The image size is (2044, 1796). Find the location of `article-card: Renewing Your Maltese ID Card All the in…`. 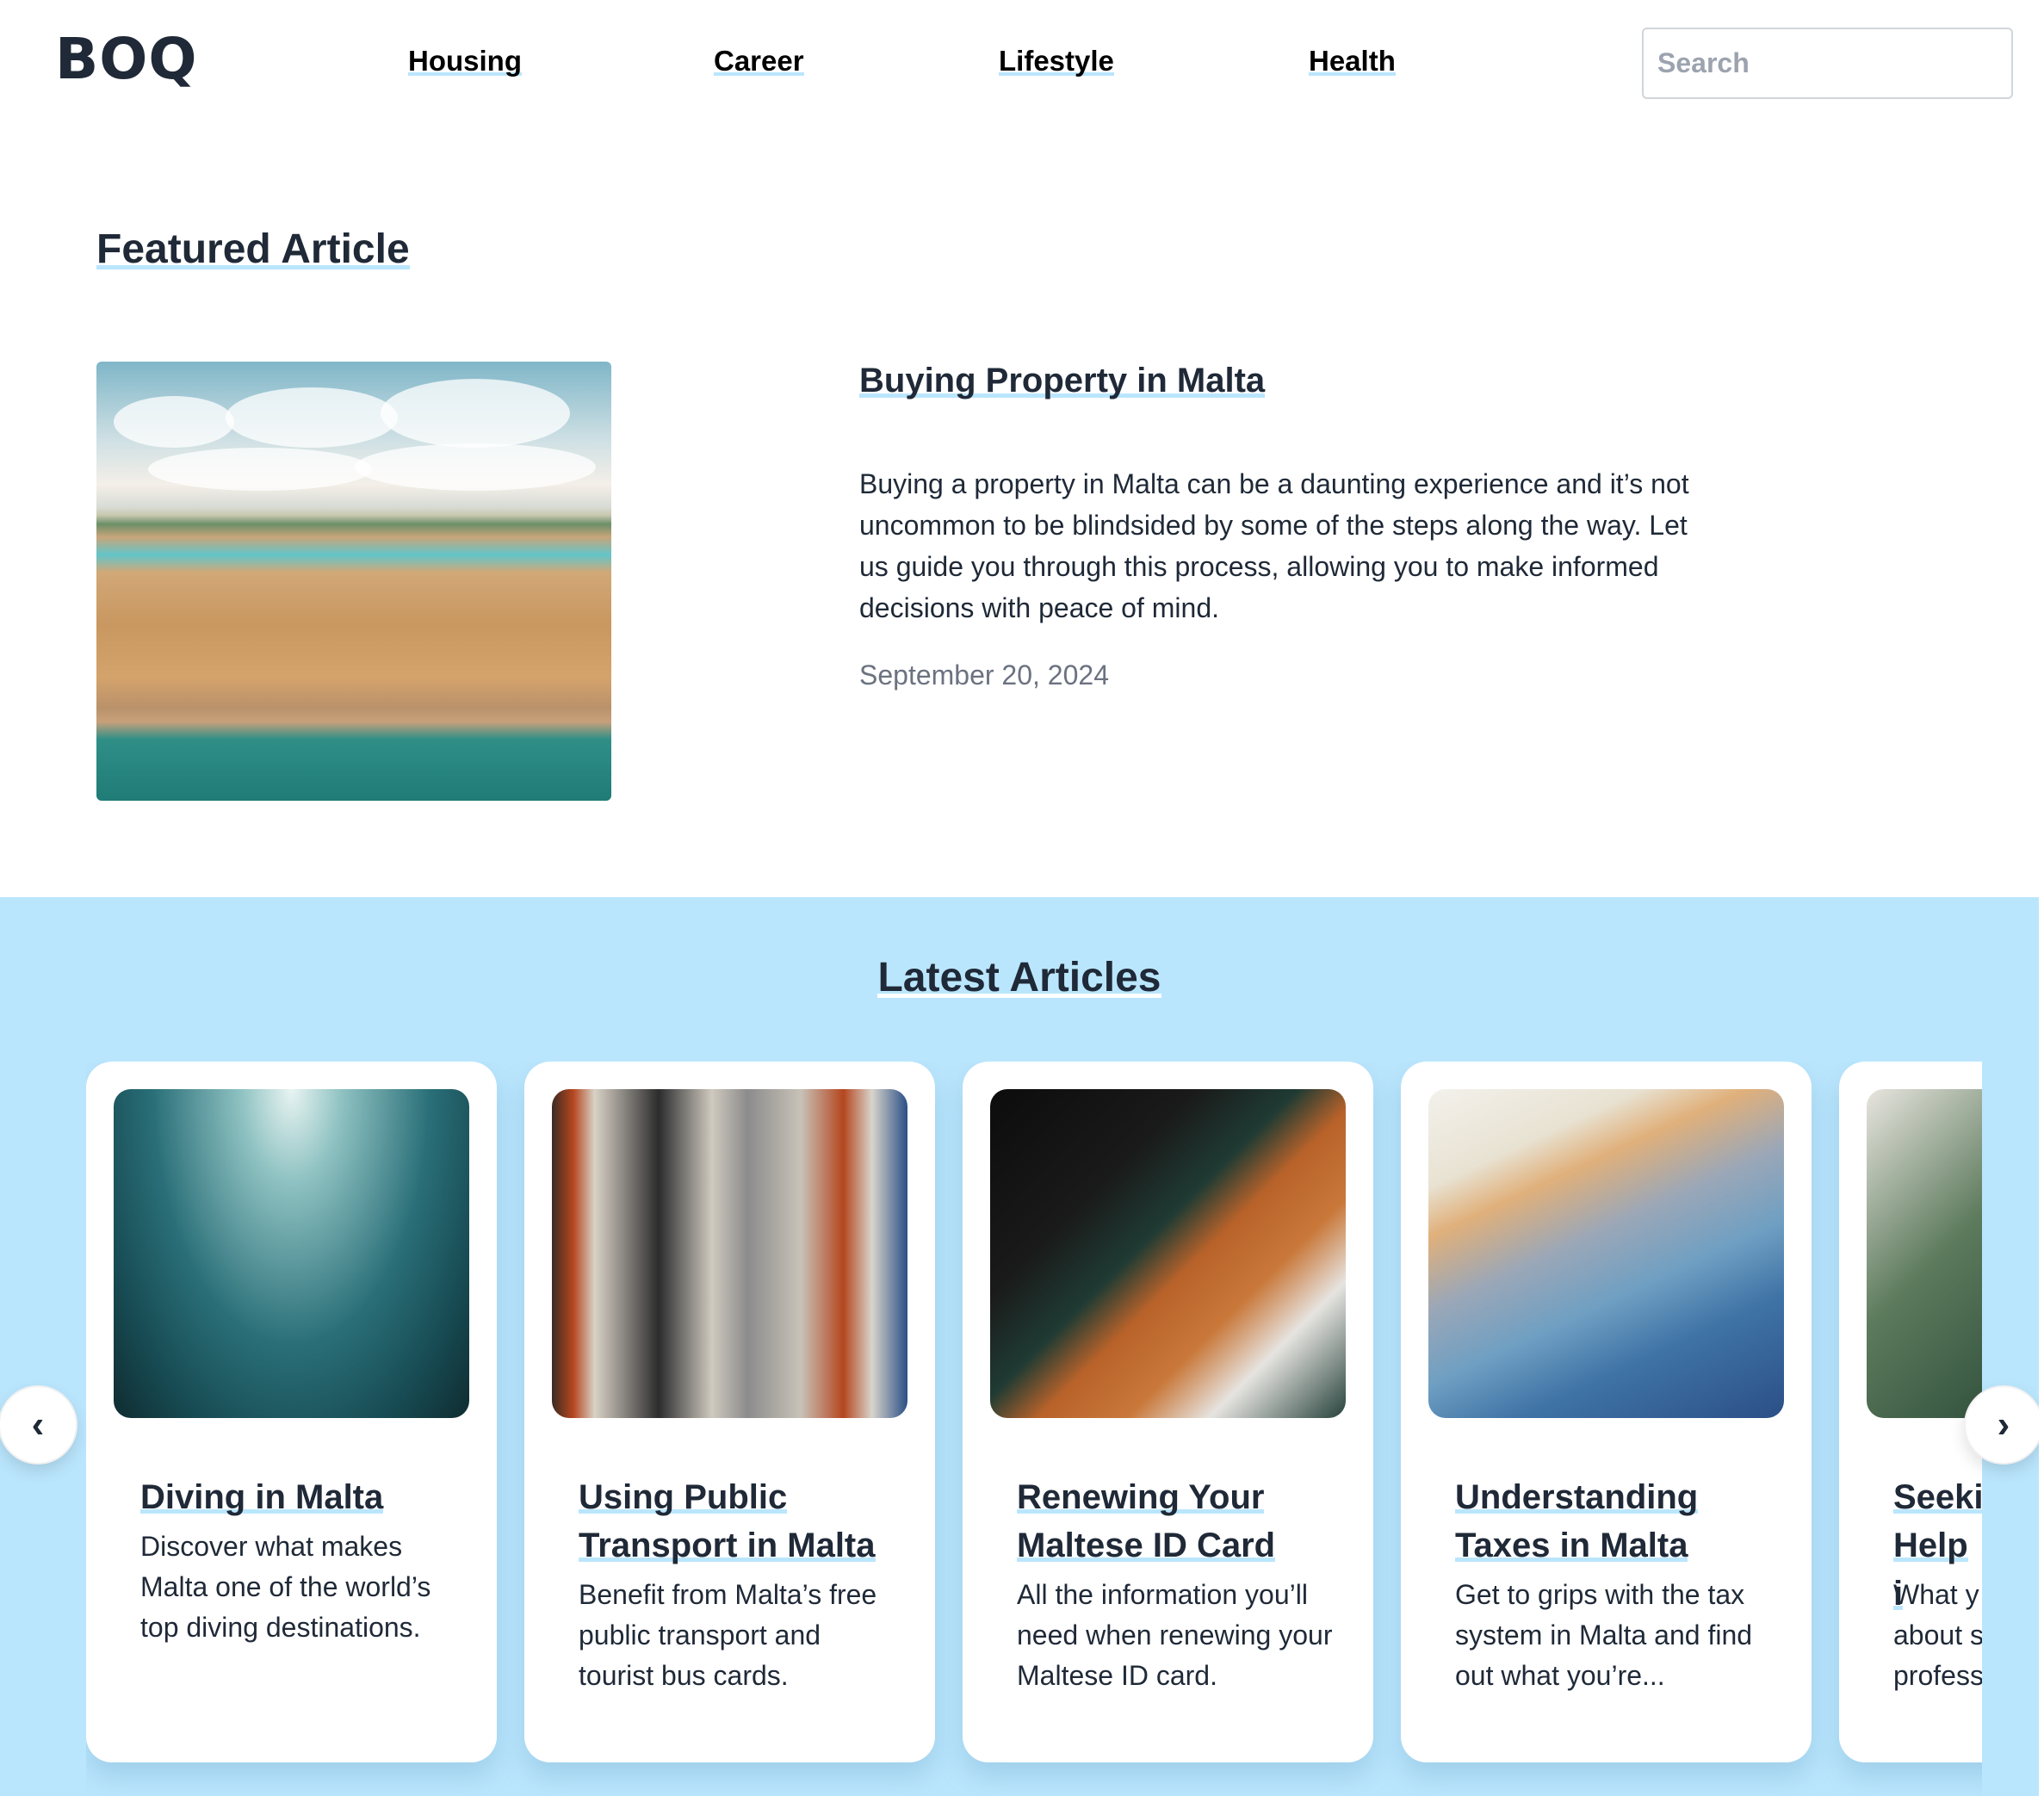

article-card: Renewing Your Maltese ID Card All the in… is located at coordinates (1168, 1412).